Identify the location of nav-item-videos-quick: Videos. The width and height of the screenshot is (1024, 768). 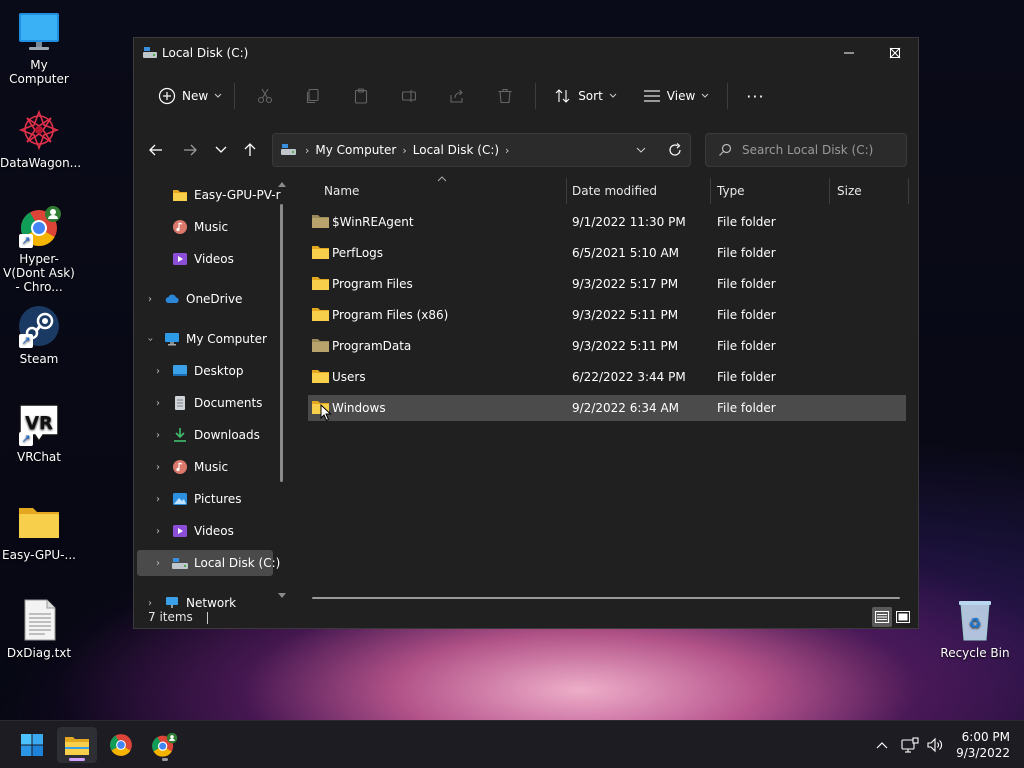
(205, 259).